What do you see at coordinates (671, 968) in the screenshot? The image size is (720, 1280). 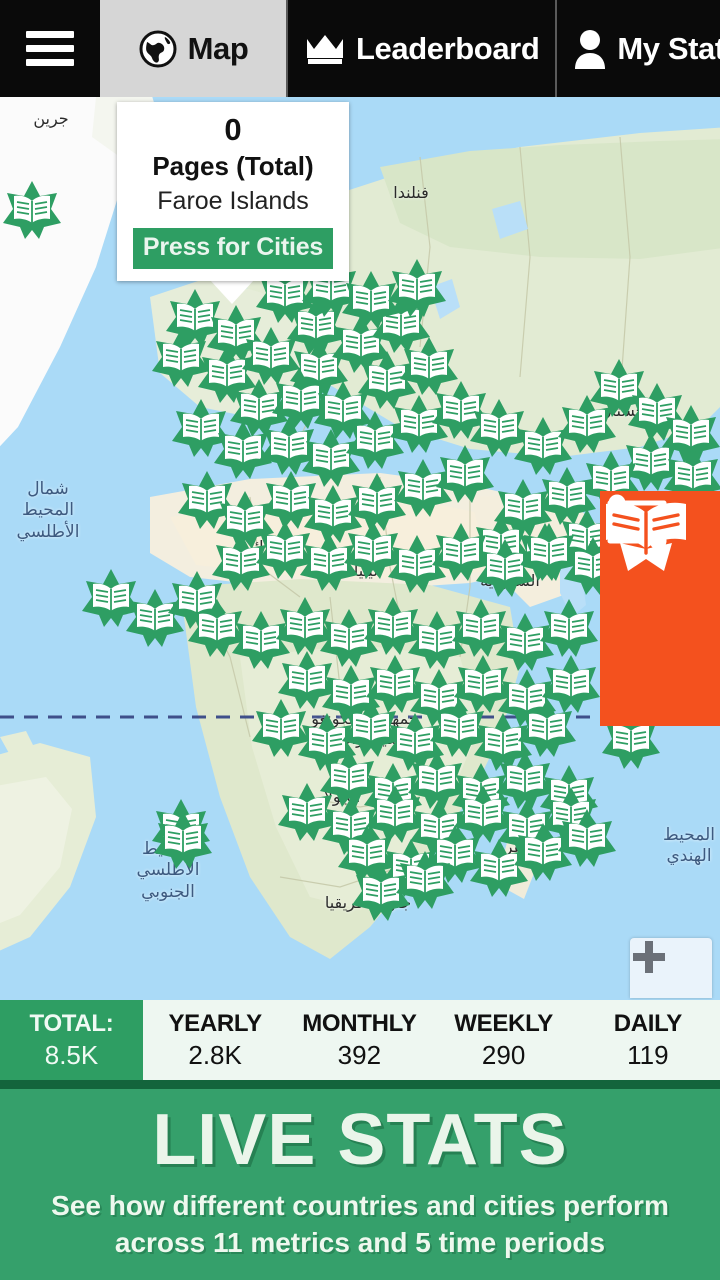 I see `zoom-in-button` at bounding box center [671, 968].